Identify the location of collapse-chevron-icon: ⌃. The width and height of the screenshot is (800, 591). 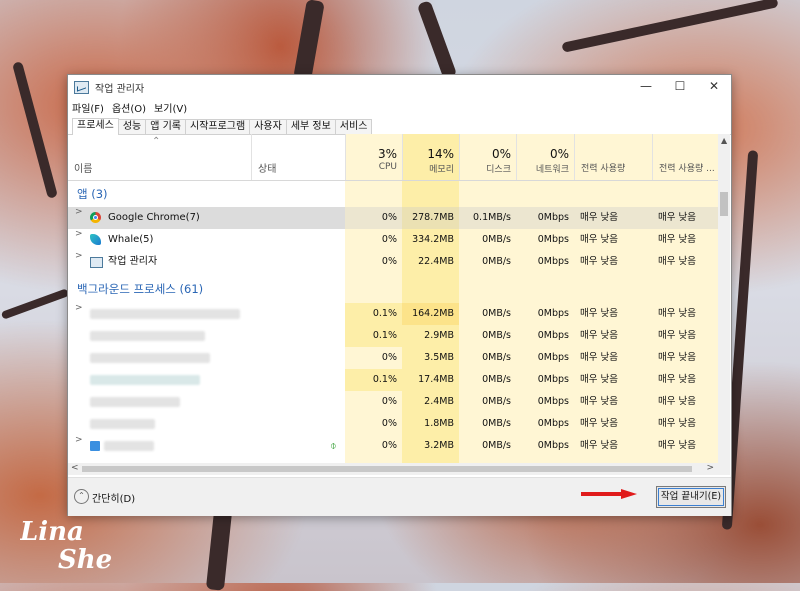
(81, 496).